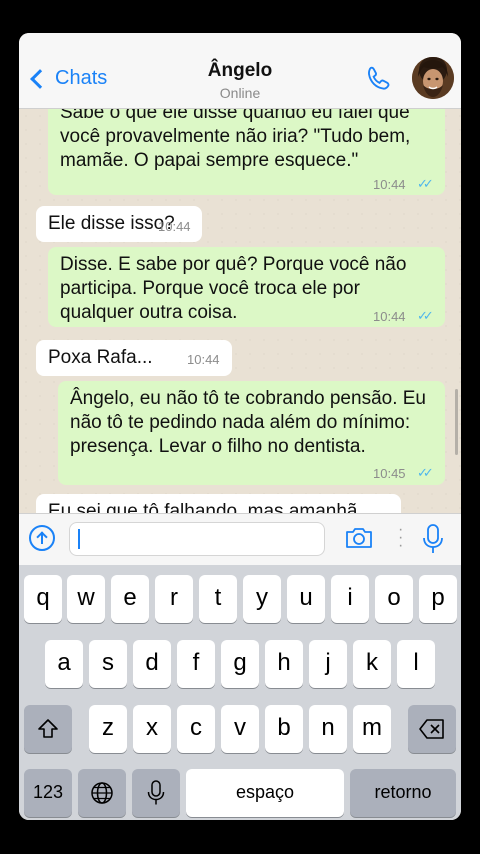 This screenshot has width=480, height=854. I want to click on key-k: k, so click(372, 664).